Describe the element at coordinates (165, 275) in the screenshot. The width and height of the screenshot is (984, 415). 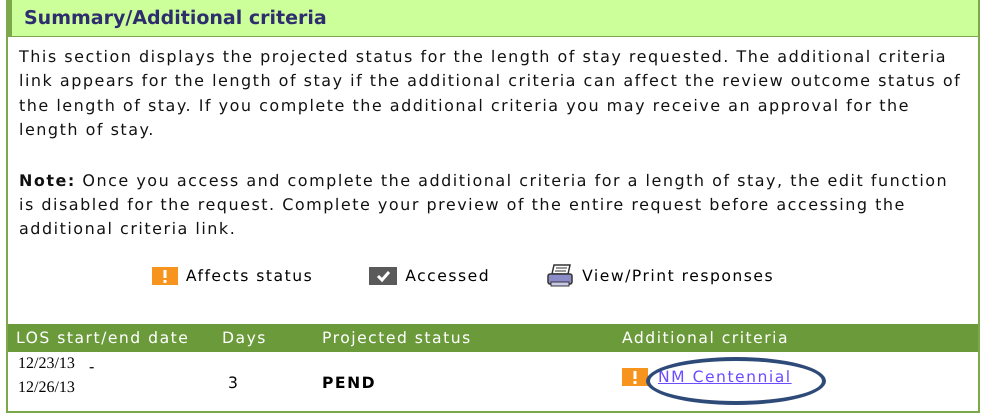
I see `warning-icon` at that location.